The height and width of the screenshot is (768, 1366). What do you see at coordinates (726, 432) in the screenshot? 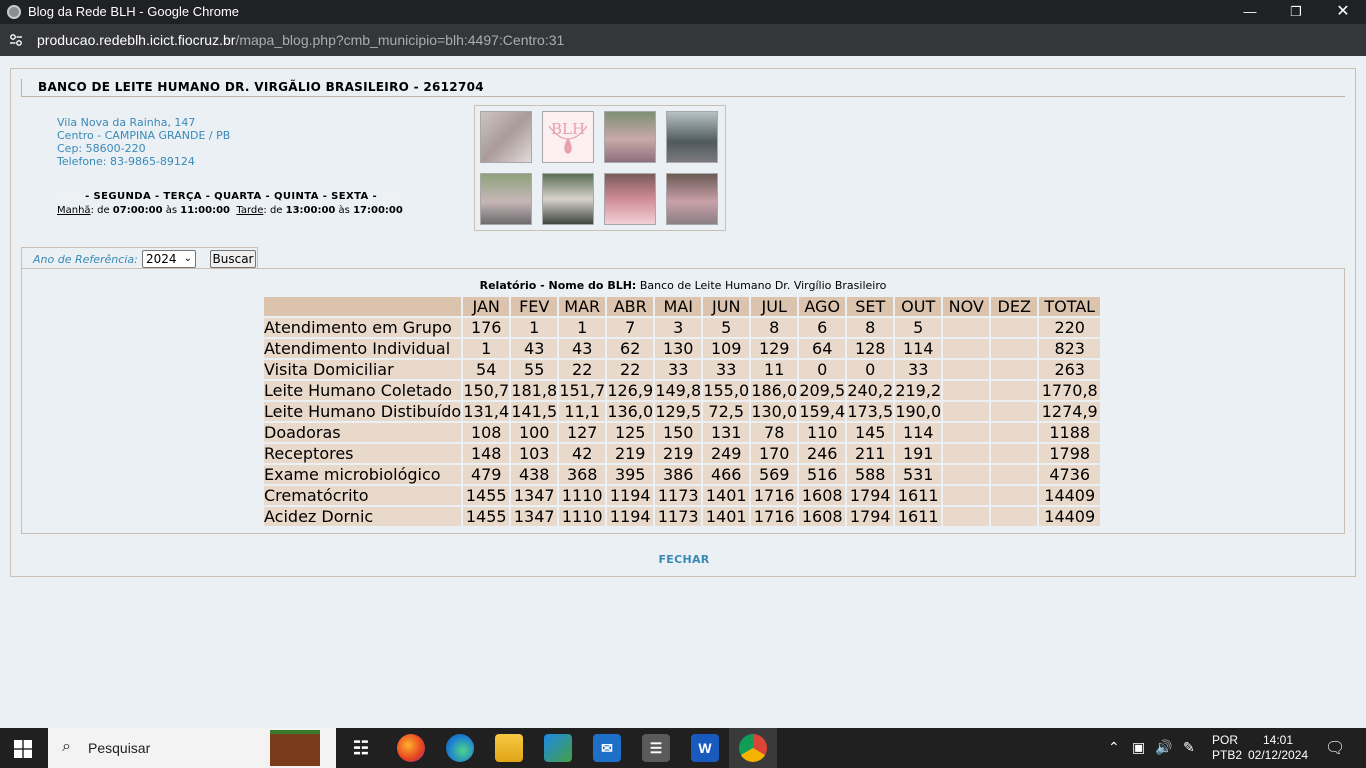
I see `table-cell: 131` at bounding box center [726, 432].